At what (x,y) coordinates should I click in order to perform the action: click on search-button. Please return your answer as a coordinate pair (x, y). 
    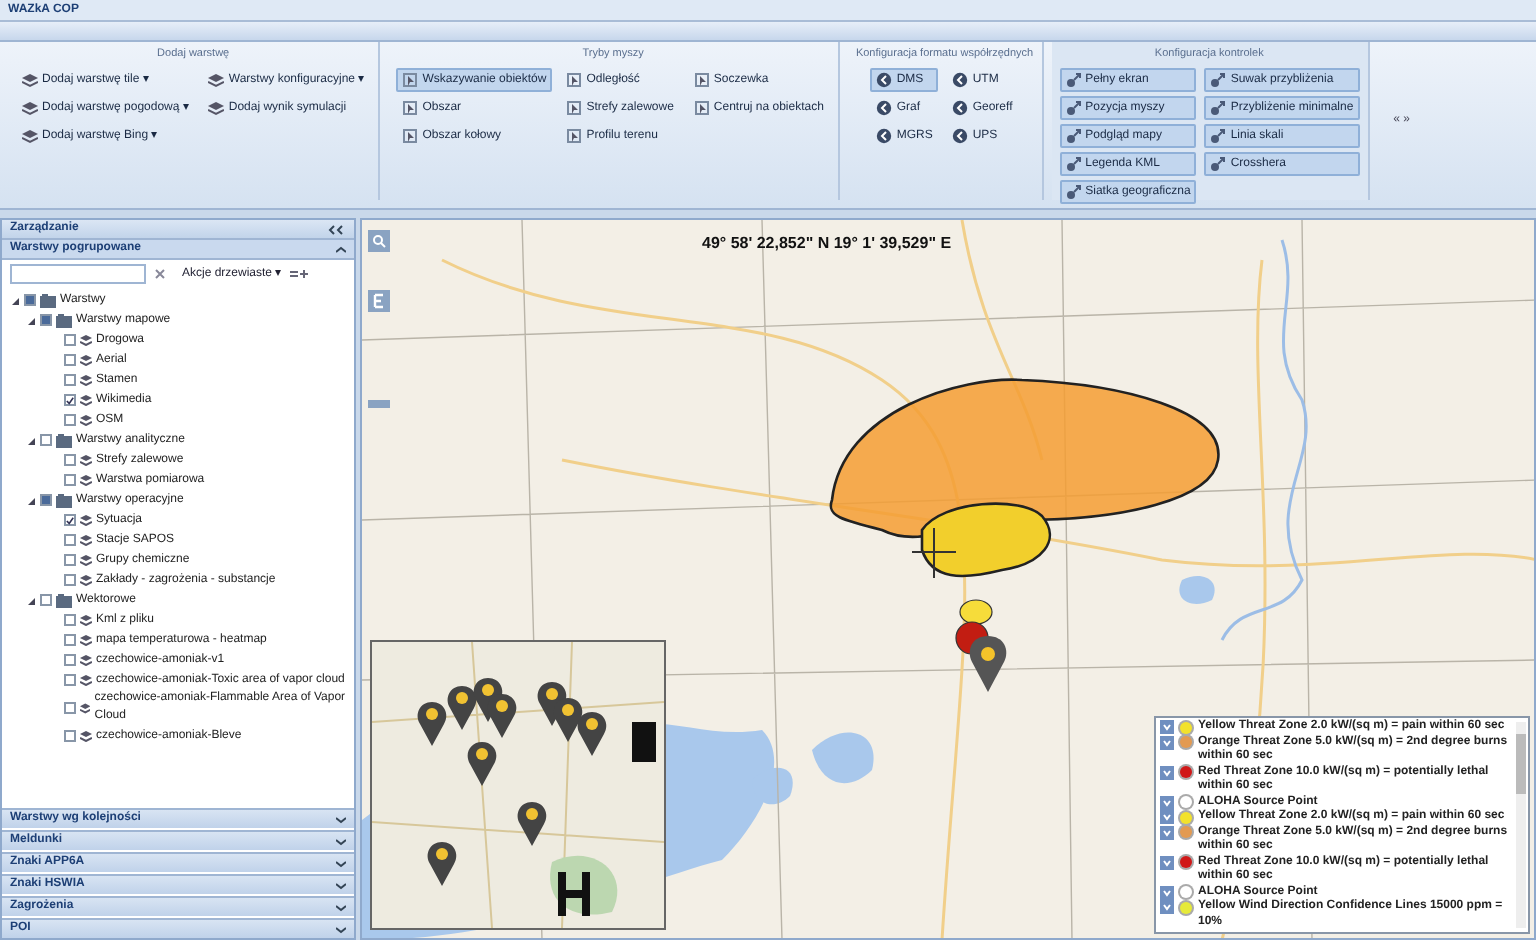
    Looking at the image, I should click on (379, 241).